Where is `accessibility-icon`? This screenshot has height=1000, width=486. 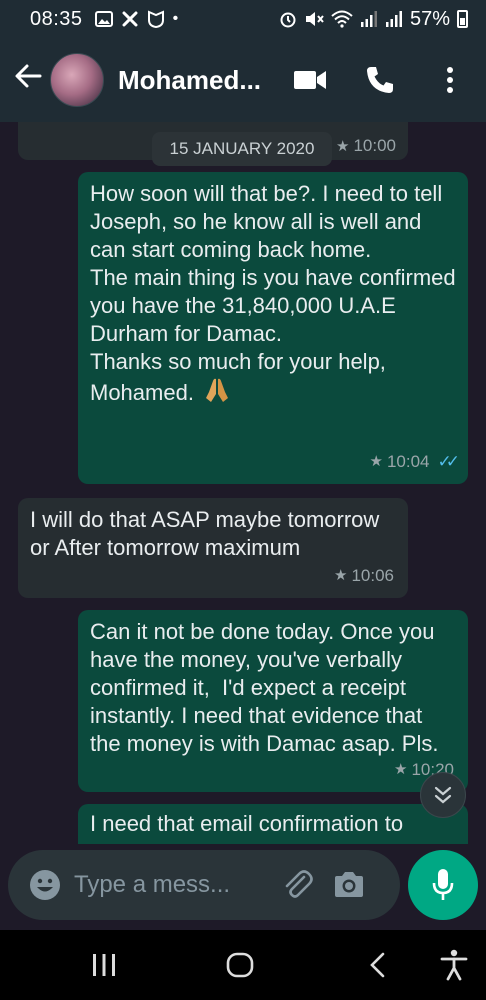
accessibility-icon is located at coordinates (454, 965).